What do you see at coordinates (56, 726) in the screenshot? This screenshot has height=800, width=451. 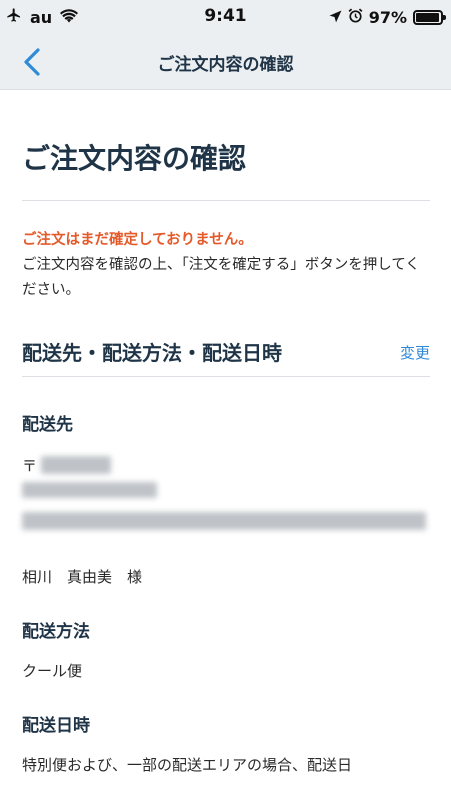 I see `delivery-datetime-label: 配送日時` at bounding box center [56, 726].